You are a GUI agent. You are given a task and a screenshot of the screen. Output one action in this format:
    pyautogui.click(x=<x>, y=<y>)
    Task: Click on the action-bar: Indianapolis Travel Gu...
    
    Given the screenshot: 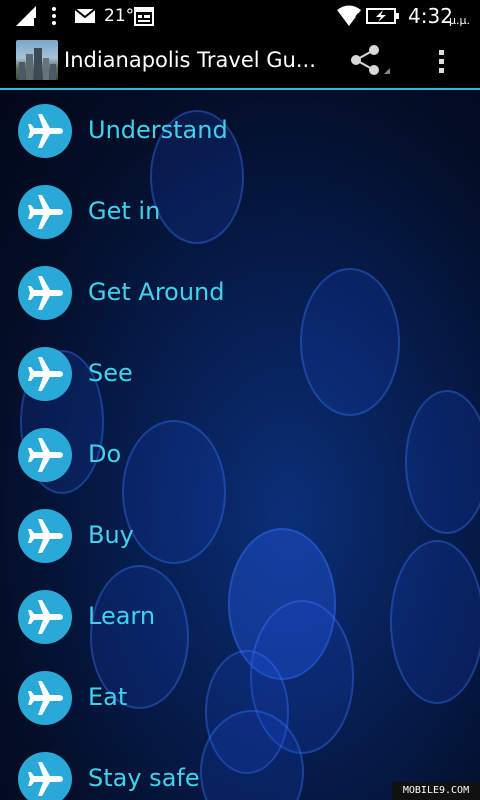 What is the action you would take?
    pyautogui.click(x=240, y=61)
    